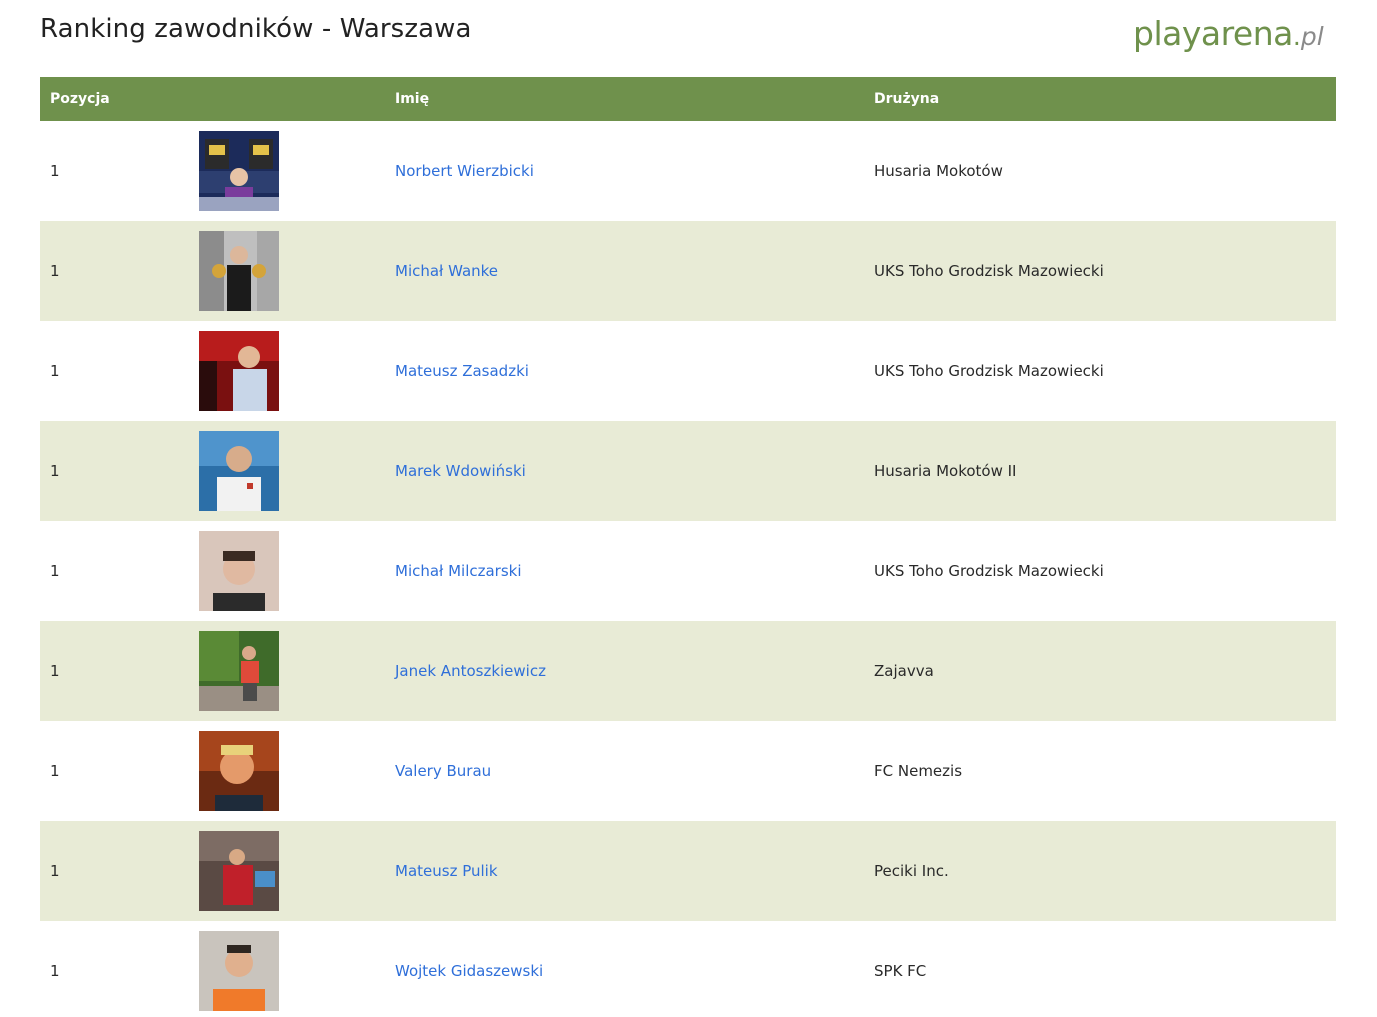 This screenshot has height=1017, width=1377. What do you see at coordinates (911, 871) in the screenshot?
I see `cell-team: Peciki Inc.` at bounding box center [911, 871].